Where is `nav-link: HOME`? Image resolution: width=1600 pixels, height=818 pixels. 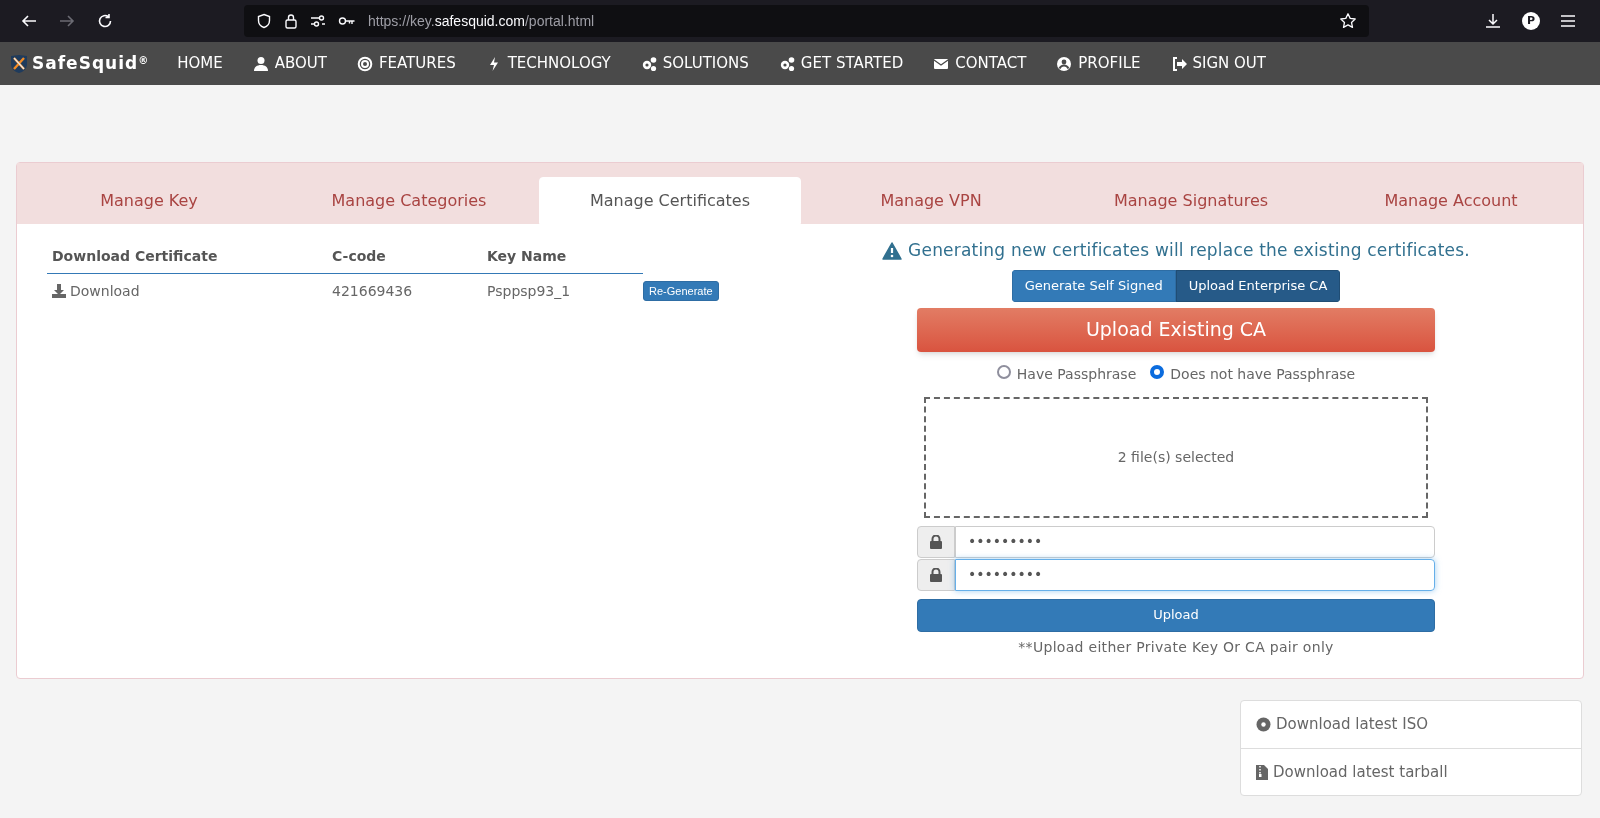 nav-link: HOME is located at coordinates (200, 63).